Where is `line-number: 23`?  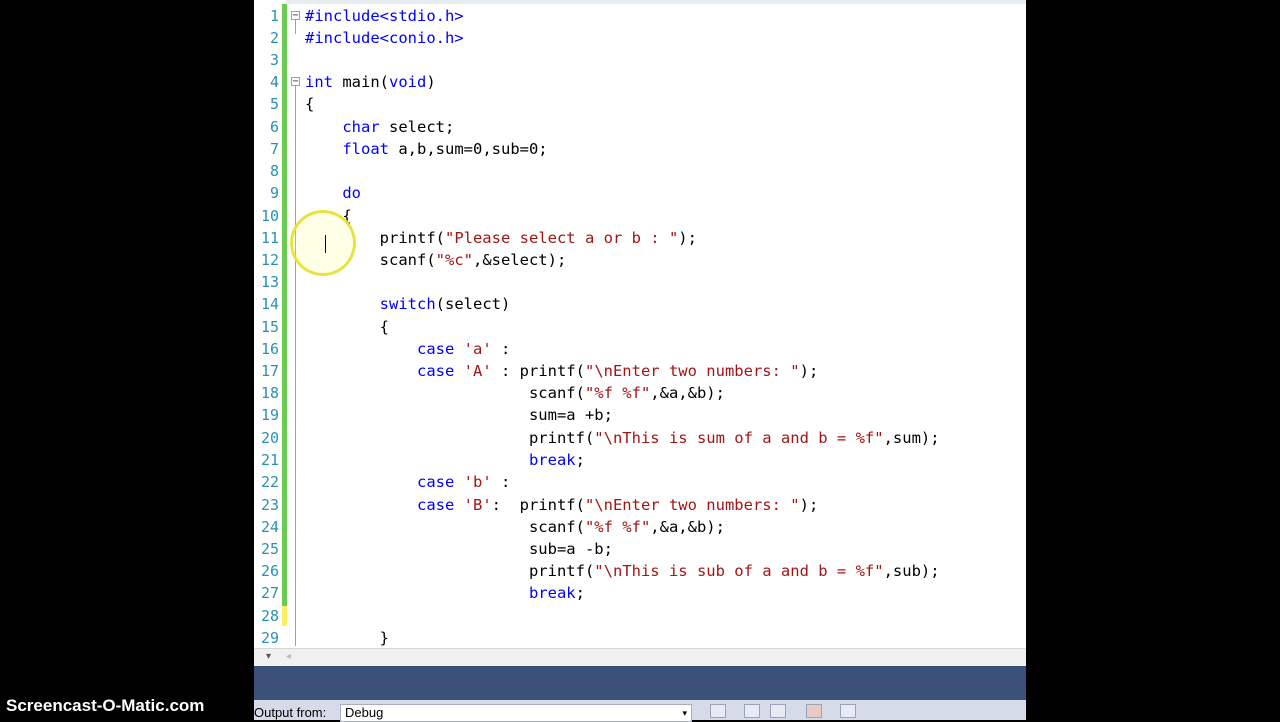 line-number: 23 is located at coordinates (269, 505).